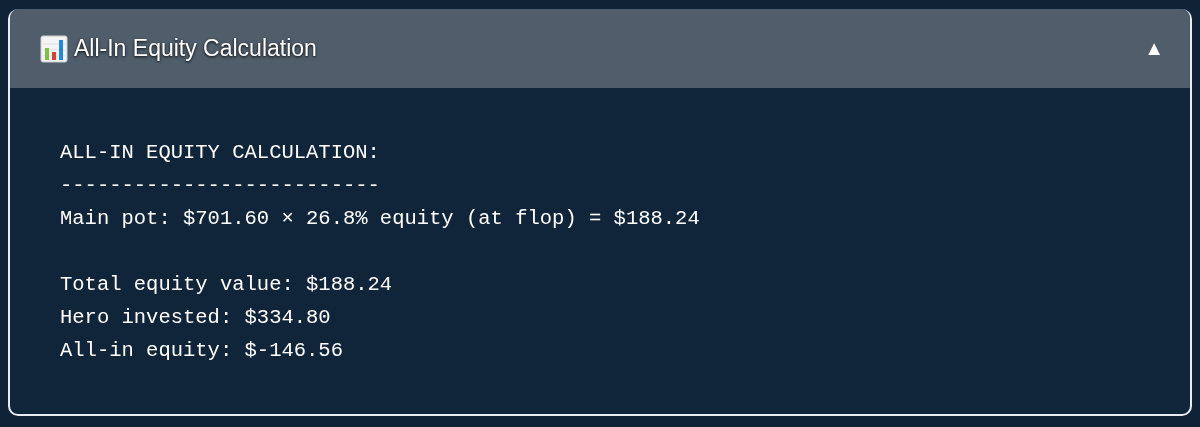  What do you see at coordinates (220, 153) in the screenshot?
I see `output-line: ALL-IN EQUITY CALCULATION:` at bounding box center [220, 153].